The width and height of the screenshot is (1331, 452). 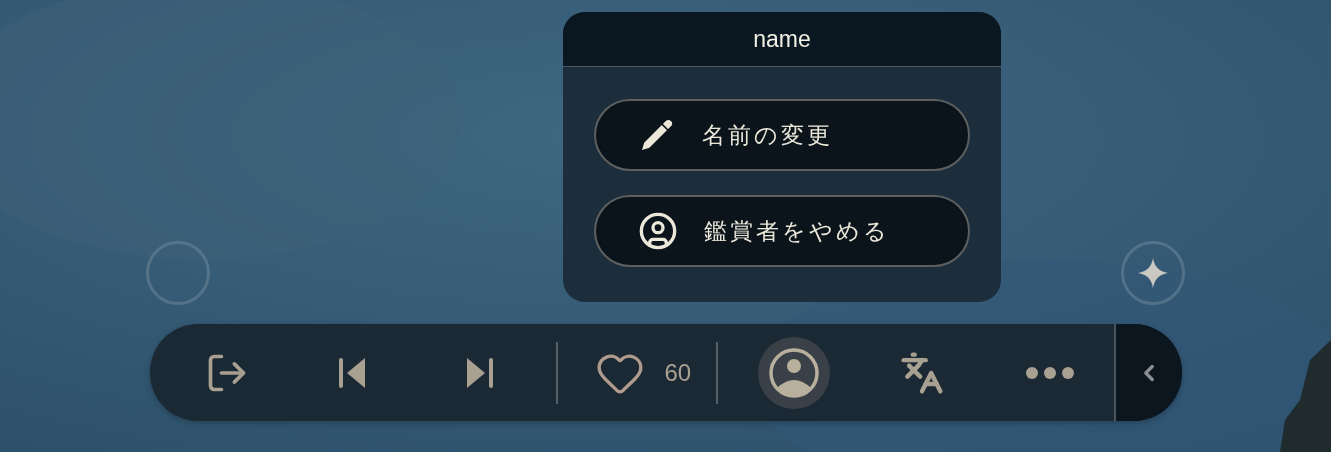 What do you see at coordinates (782, 231) in the screenshot?
I see `leave-button: 鑑賞者をやめる` at bounding box center [782, 231].